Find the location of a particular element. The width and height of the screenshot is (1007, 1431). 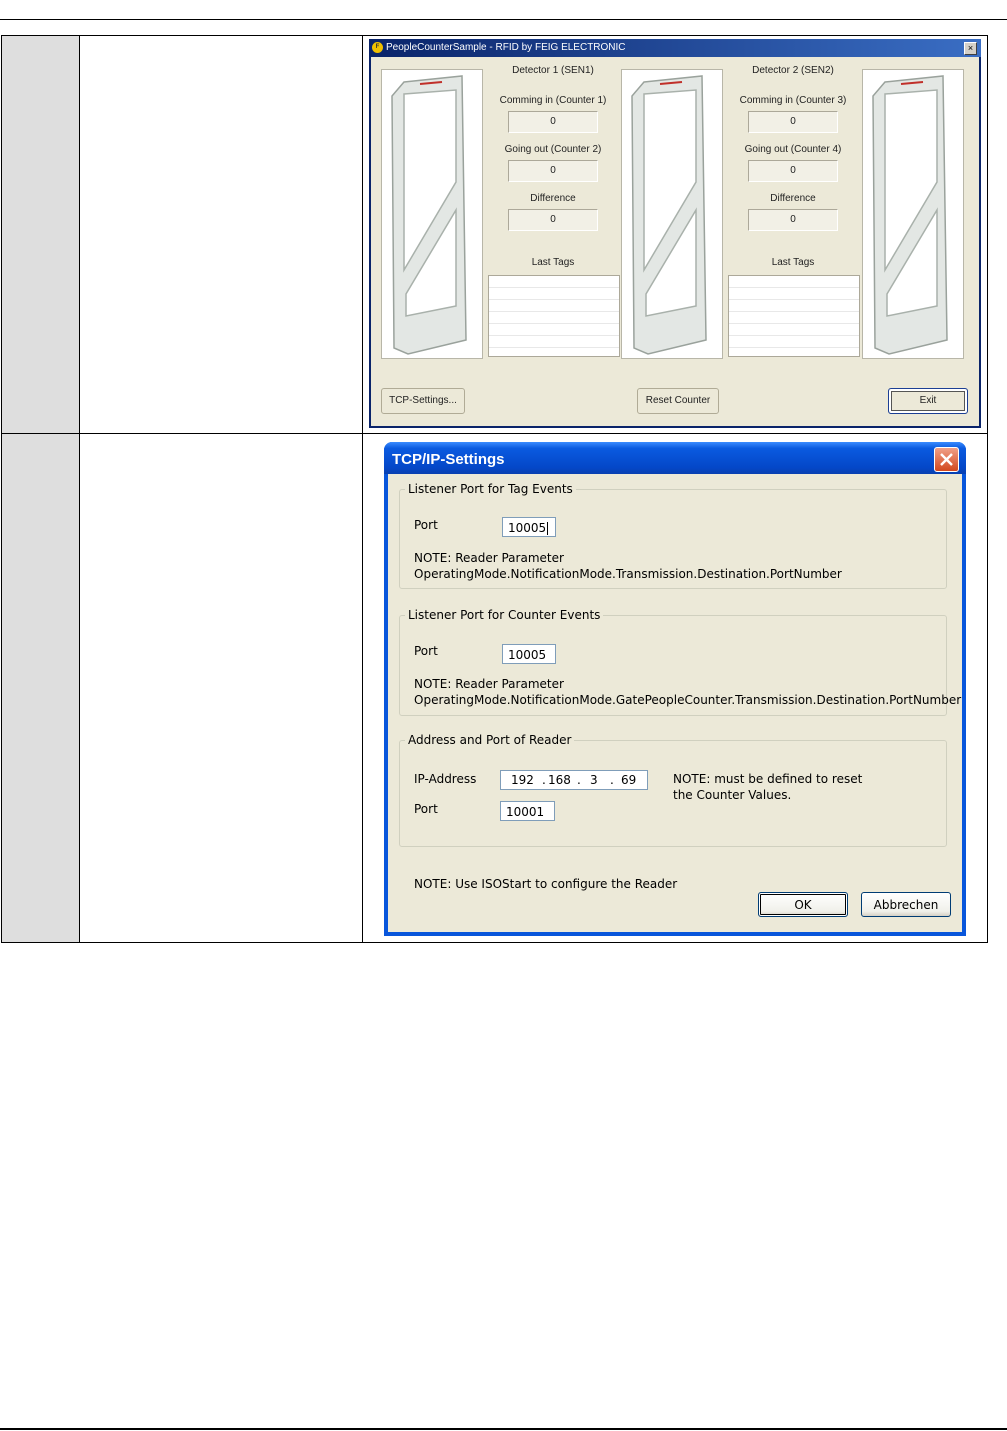

reader-port-input: 10001 is located at coordinates (527, 811).